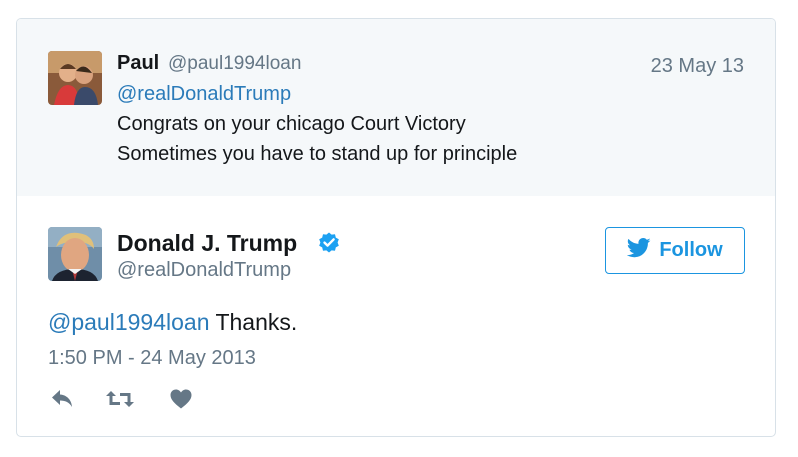  Describe the element at coordinates (138, 63) in the screenshot. I see `quoted-author-name: Paul` at that location.